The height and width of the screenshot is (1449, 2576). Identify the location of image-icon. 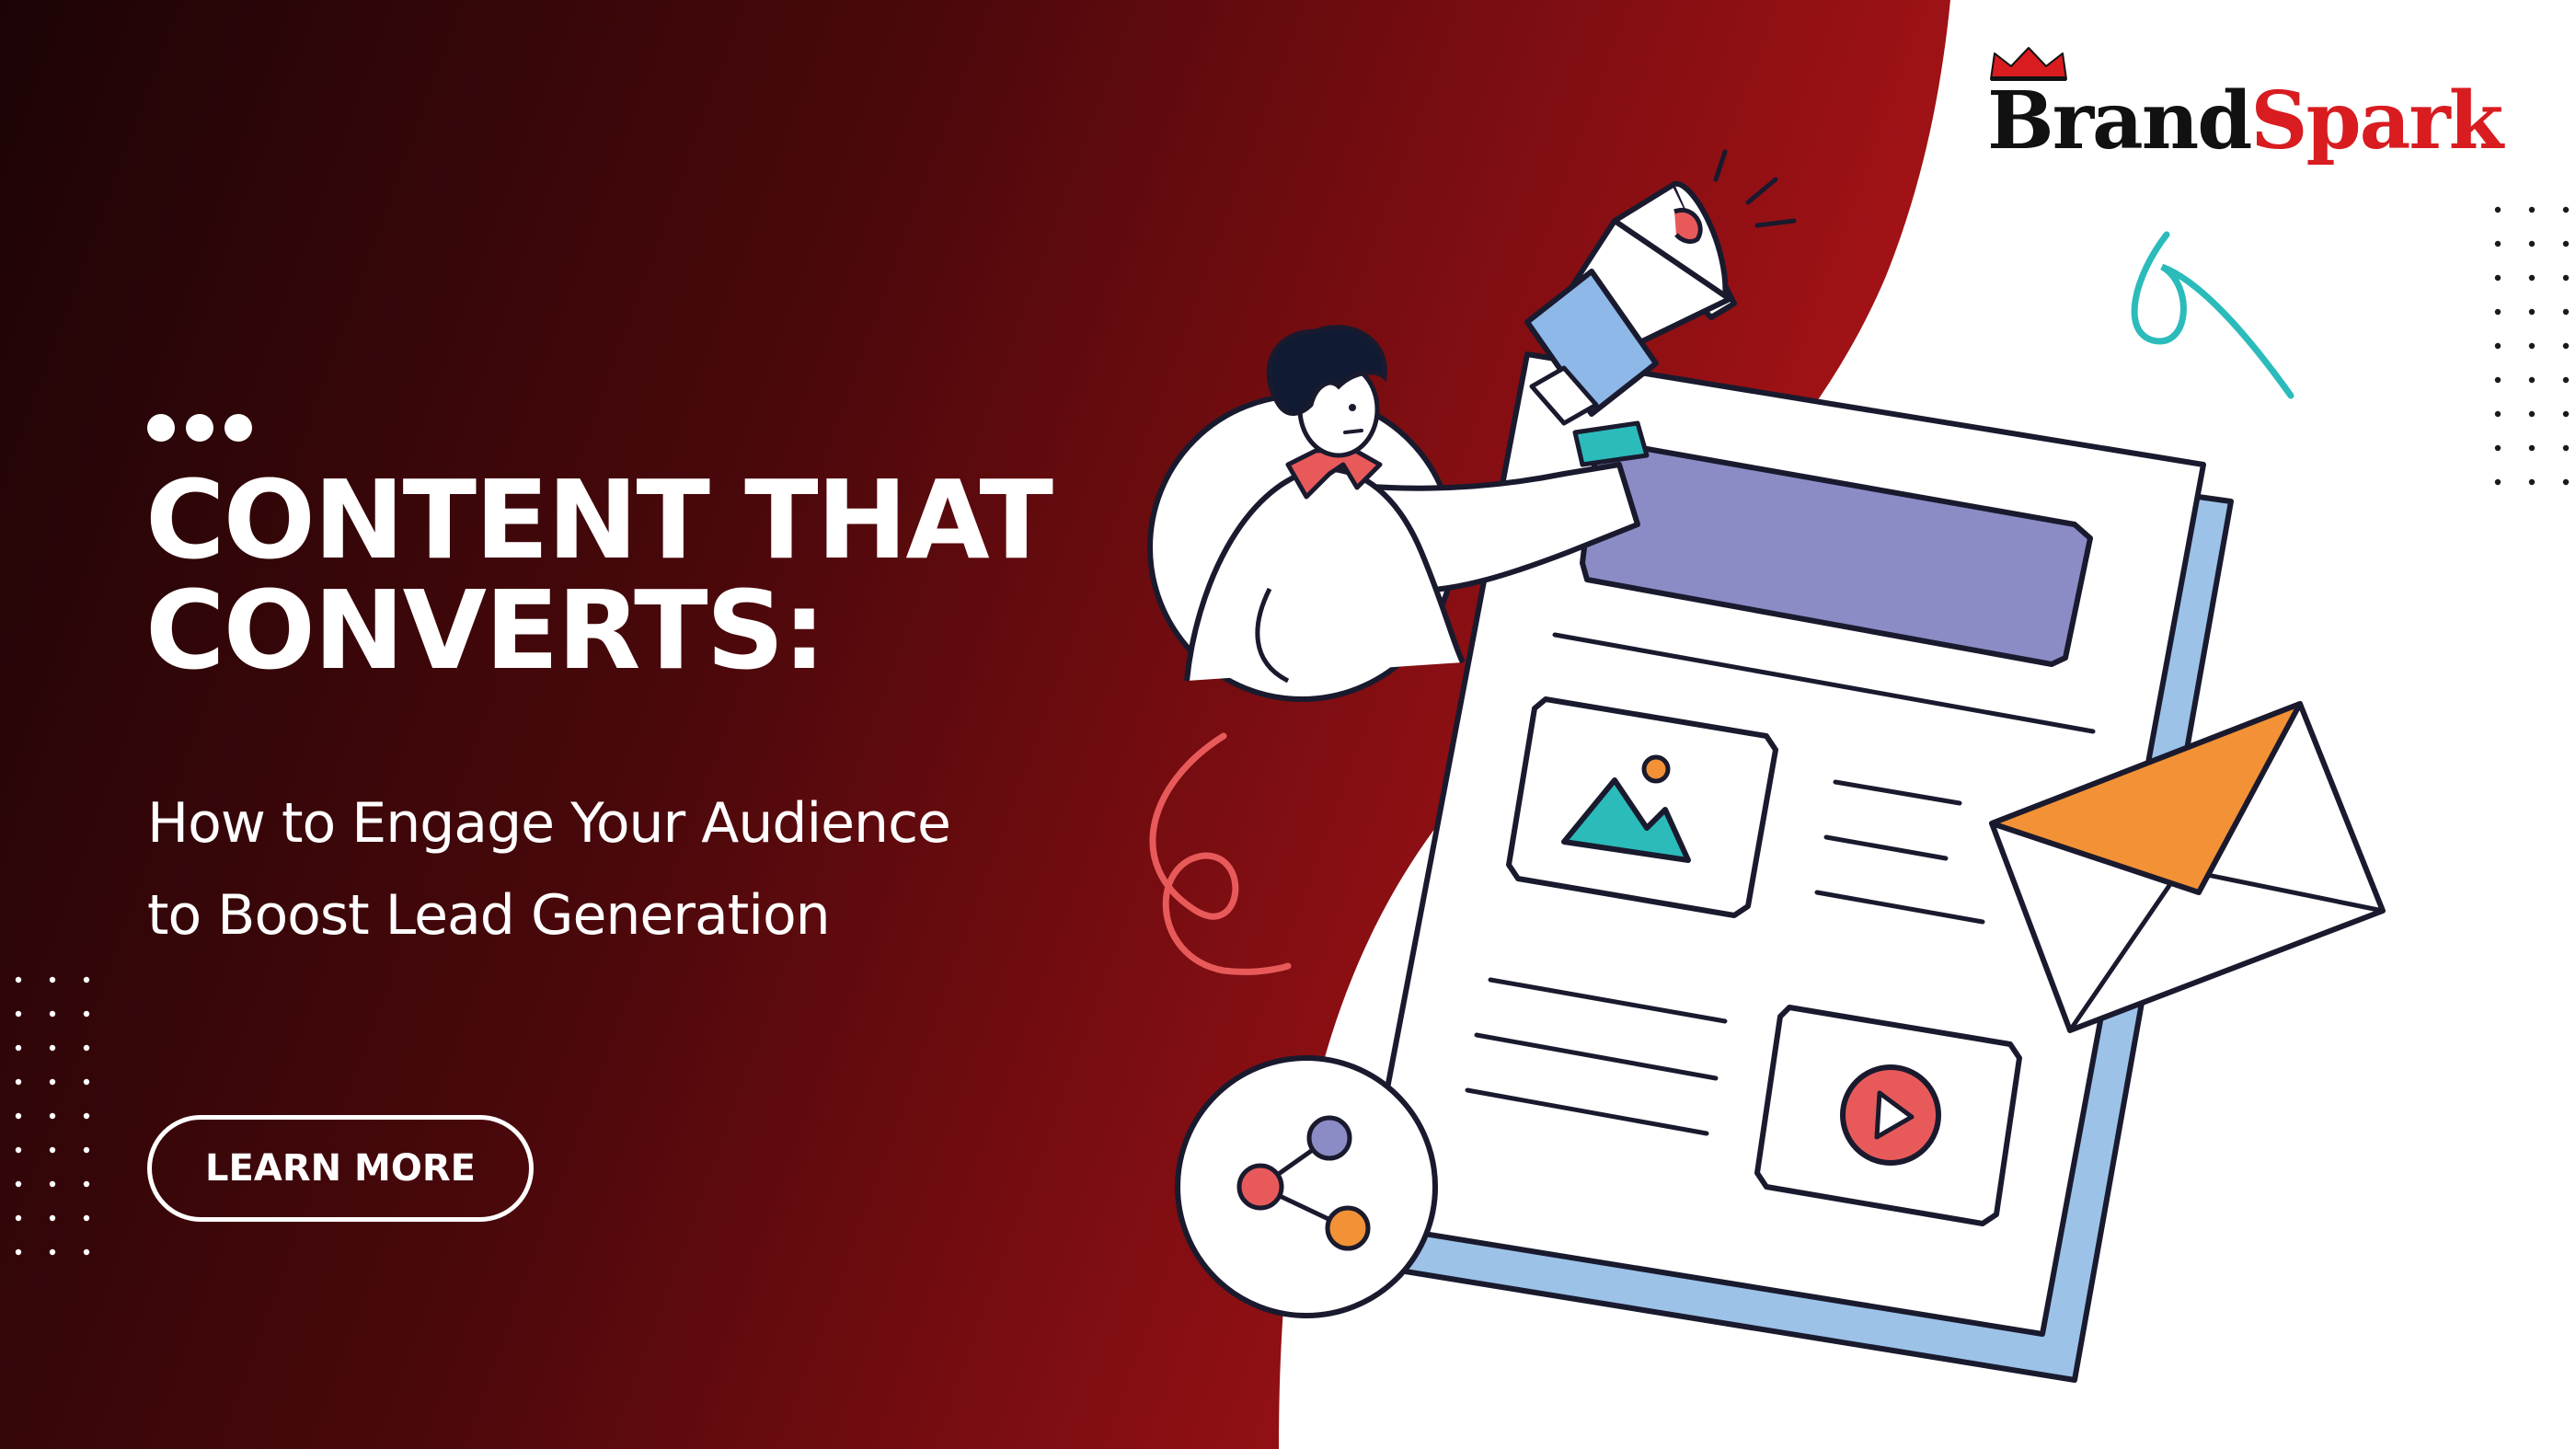
(1642, 807).